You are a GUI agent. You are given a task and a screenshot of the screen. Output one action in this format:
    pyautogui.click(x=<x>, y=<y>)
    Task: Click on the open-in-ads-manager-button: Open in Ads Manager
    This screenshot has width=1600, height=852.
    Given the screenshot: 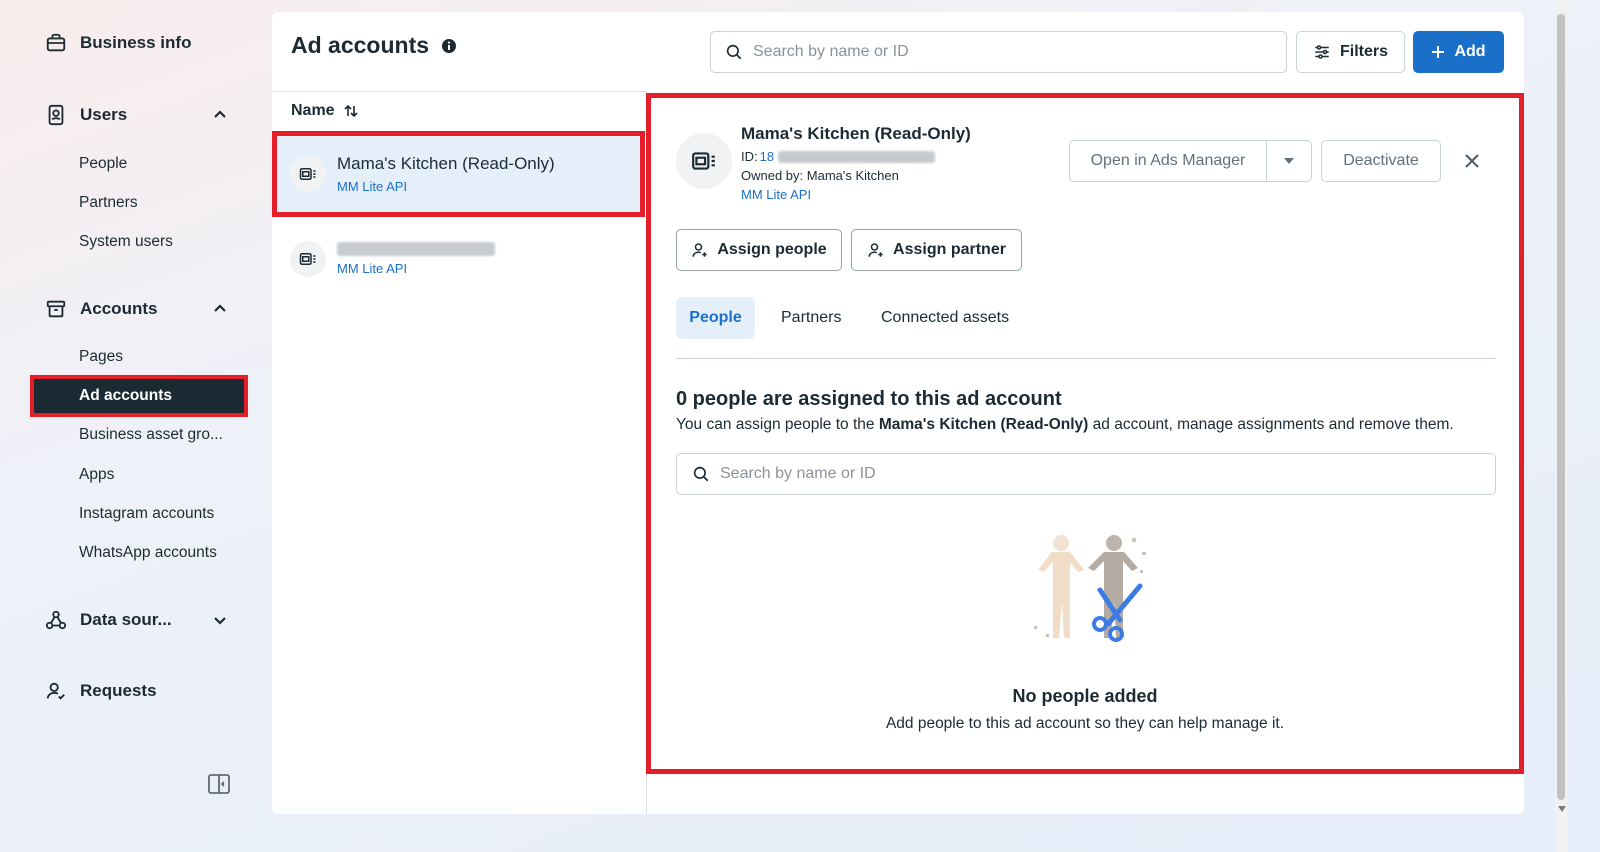 What is the action you would take?
    pyautogui.click(x=1168, y=161)
    